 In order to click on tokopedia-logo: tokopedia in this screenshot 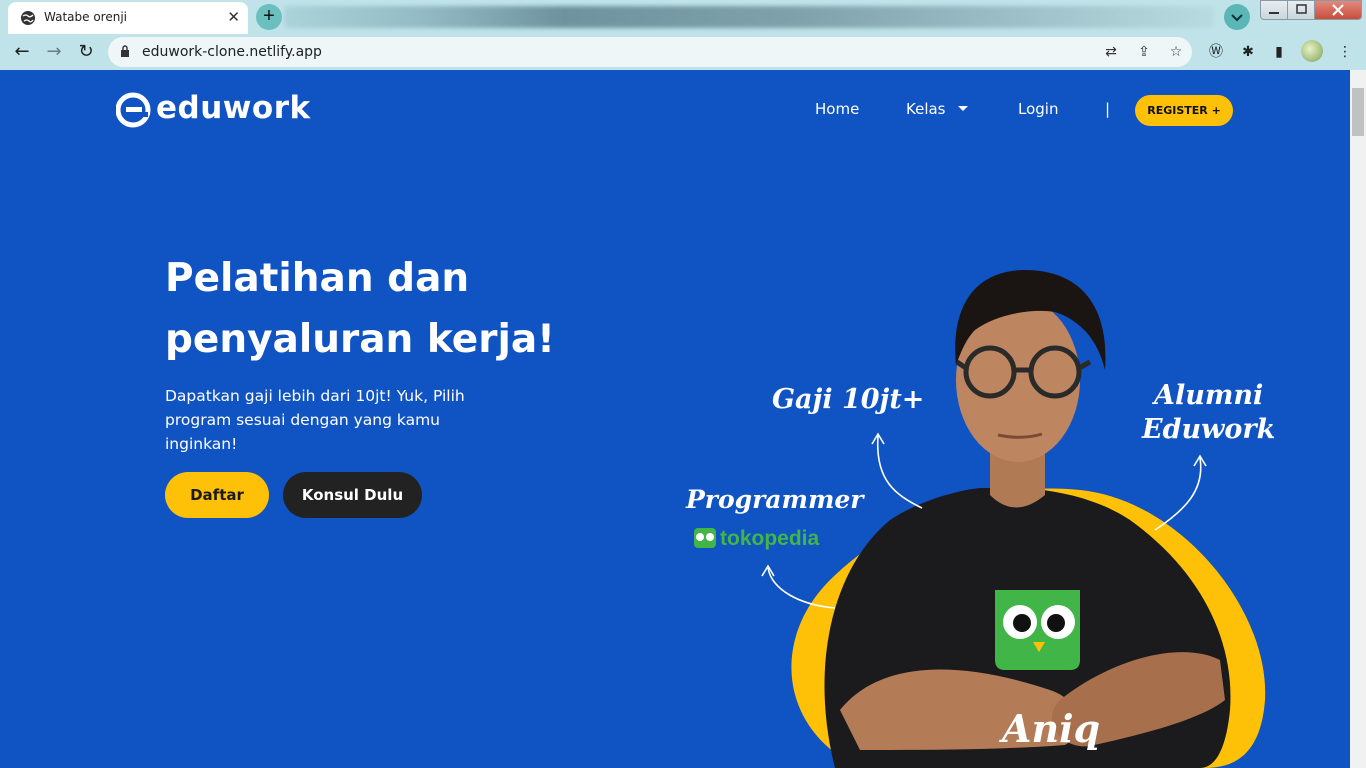, I will do `click(756, 538)`.